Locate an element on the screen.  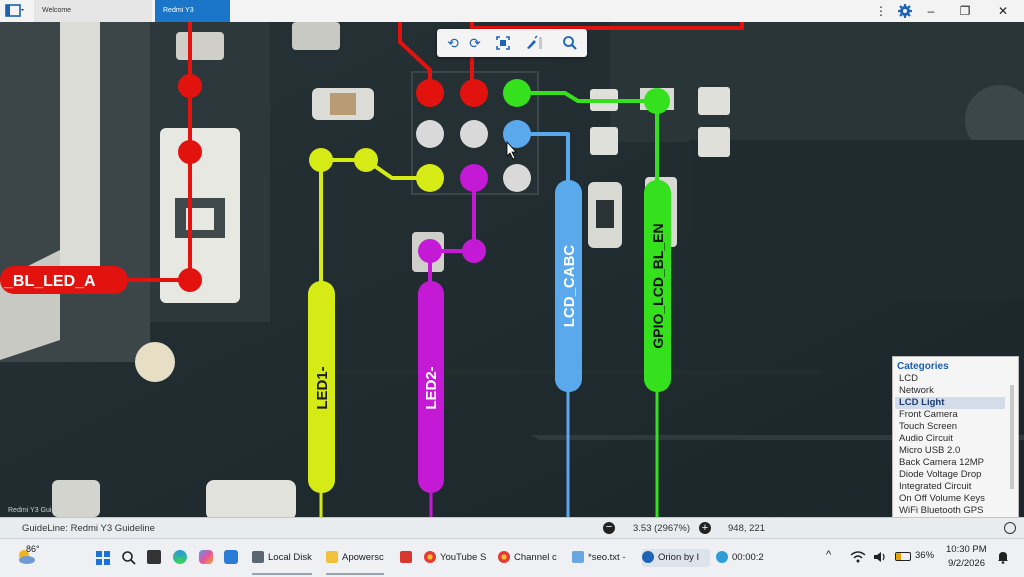
battery-percent: 36% is located at coordinates (925, 555).